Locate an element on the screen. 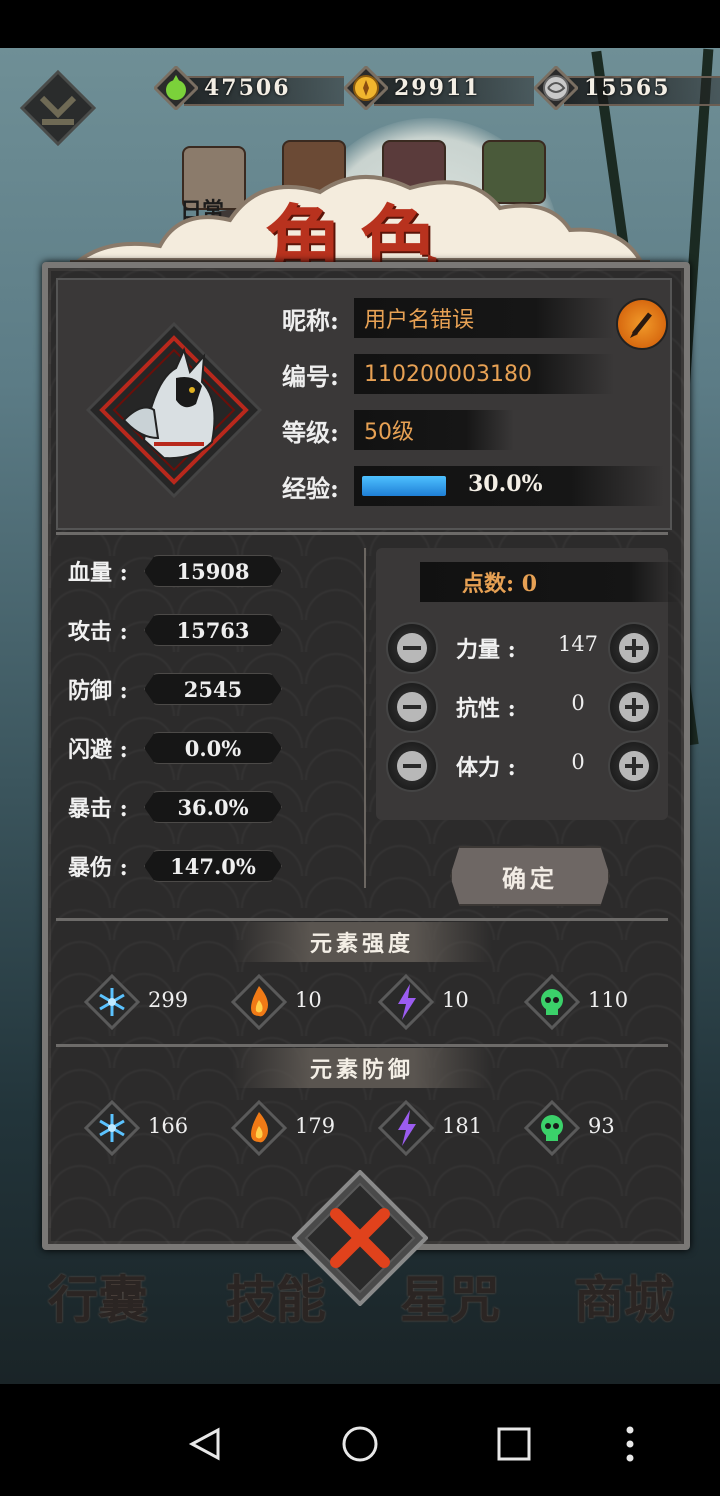 This screenshot has width=720, height=1496. stat-value: 36.0% is located at coordinates (213, 807).